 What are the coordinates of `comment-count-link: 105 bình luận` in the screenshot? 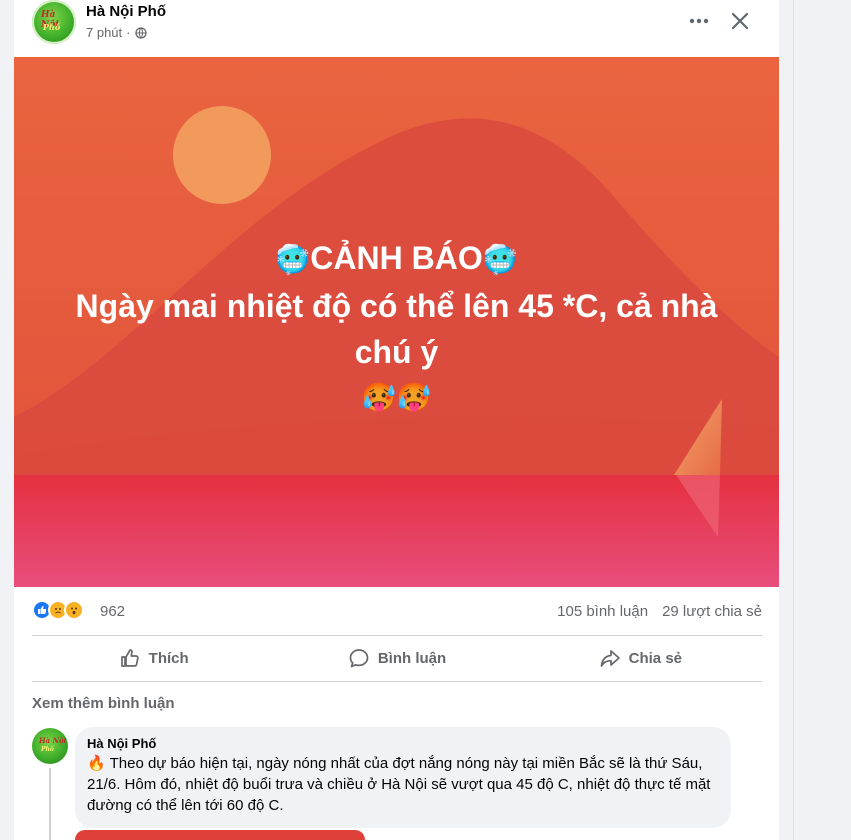 It's located at (602, 611).